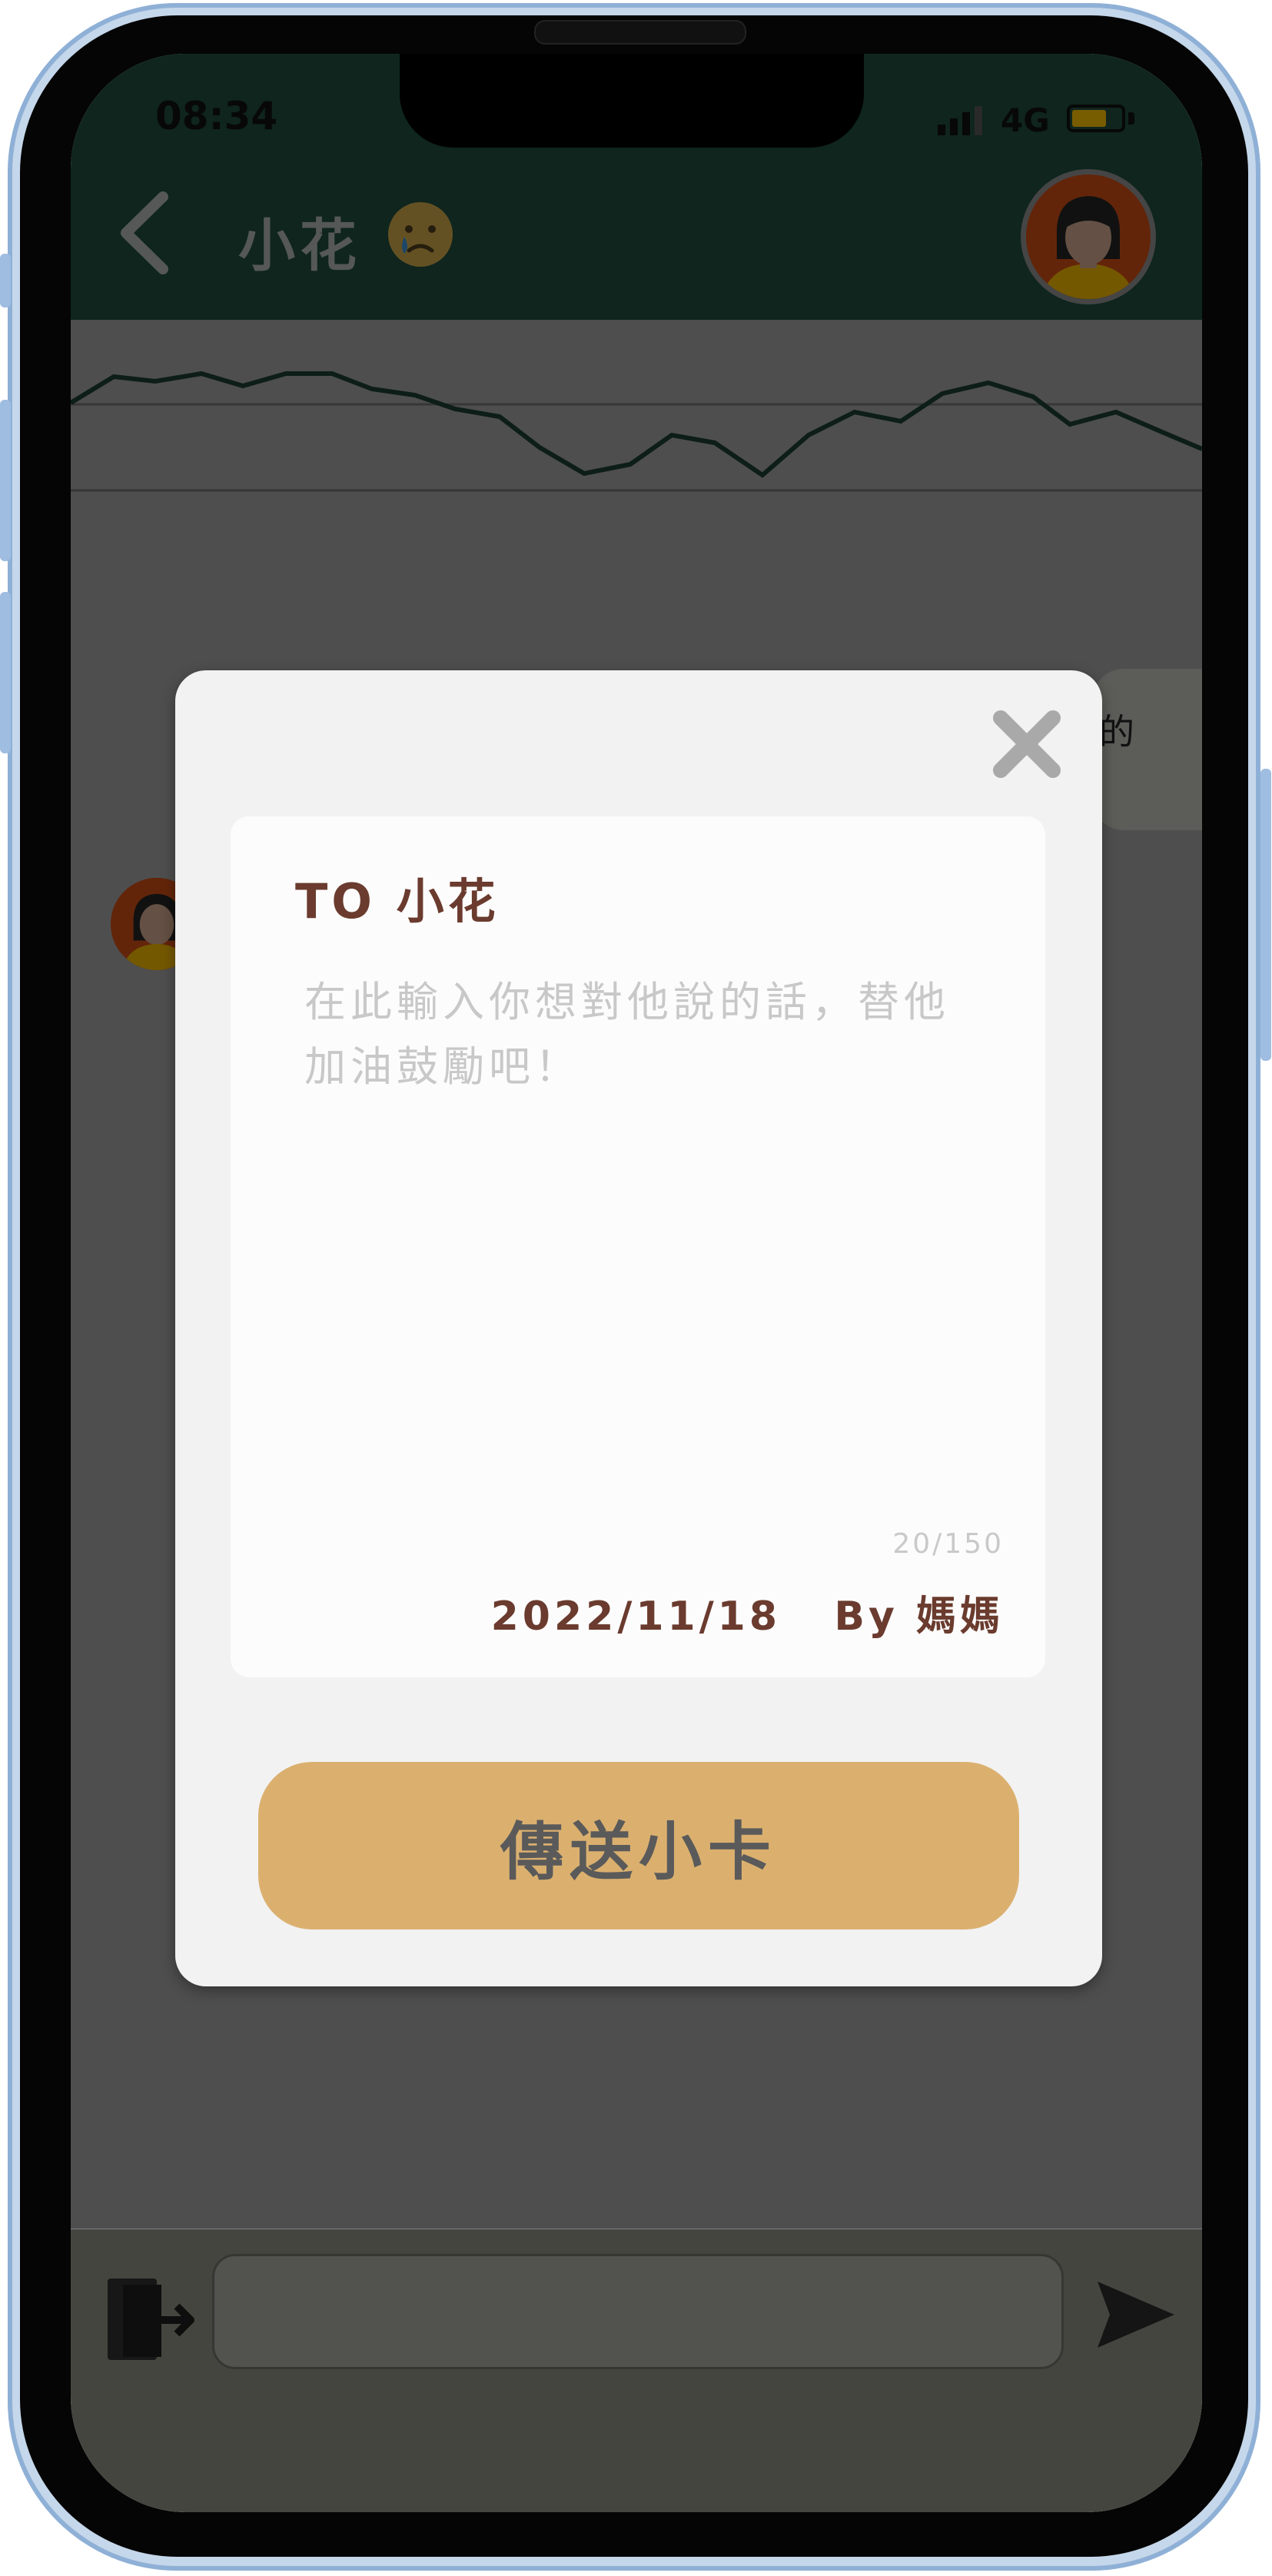 This screenshot has width=1272, height=2576. I want to click on card-message-input, so click(642, 1239).